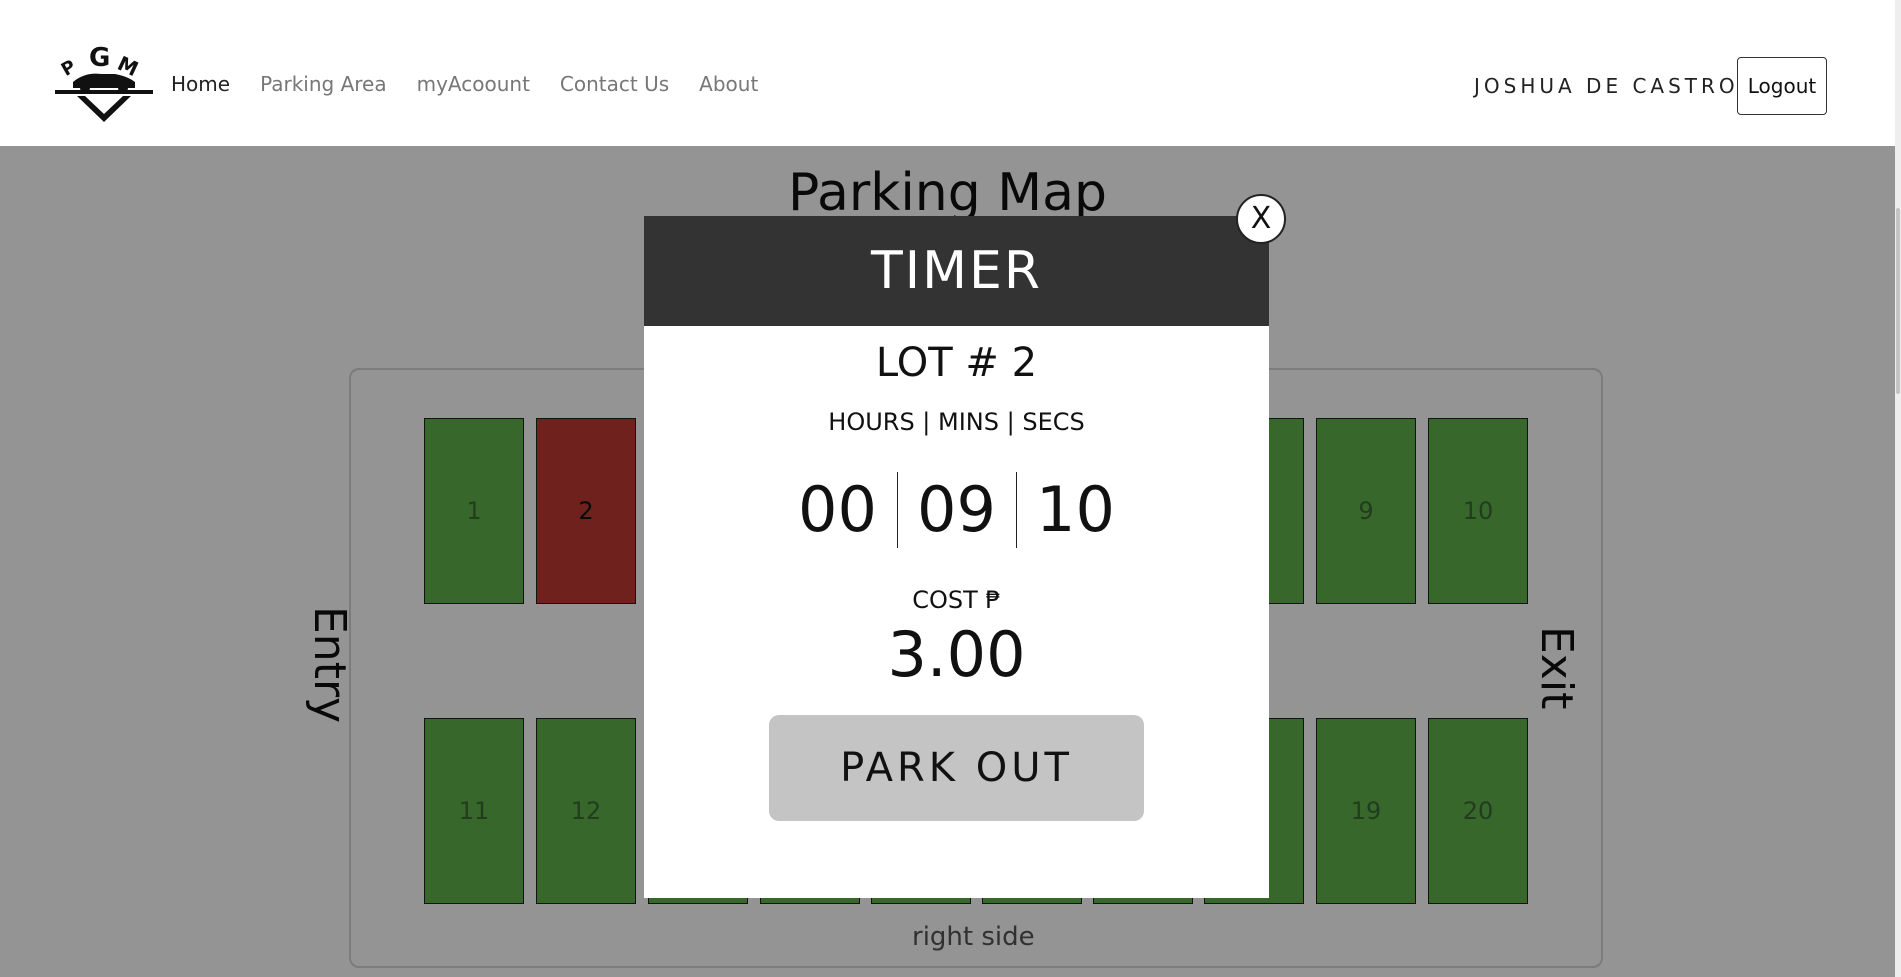 The image size is (1901, 977). I want to click on close-modal-button: X, so click(1261, 219).